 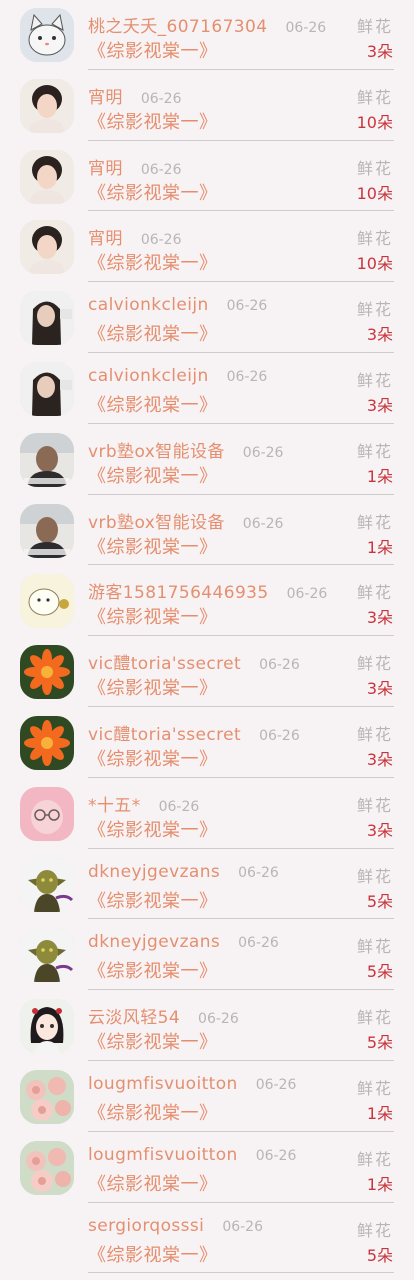 I want to click on gift-record-row: 游客1581756446935 06-26 《综影视棠一》 鲜花 3朵, so click(x=207, y=597).